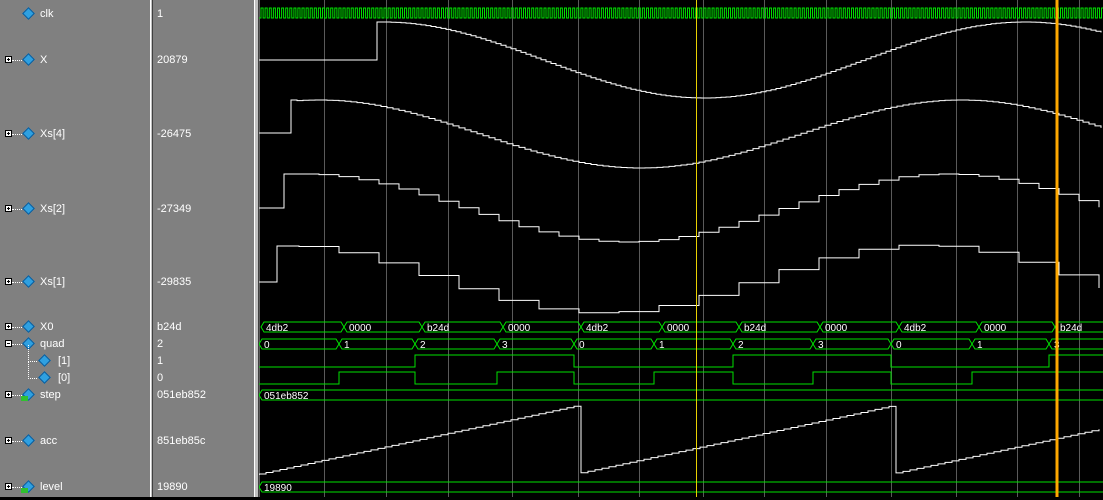 This screenshot has height=500, width=1103. I want to click on signal-row-x: X, so click(75, 60).